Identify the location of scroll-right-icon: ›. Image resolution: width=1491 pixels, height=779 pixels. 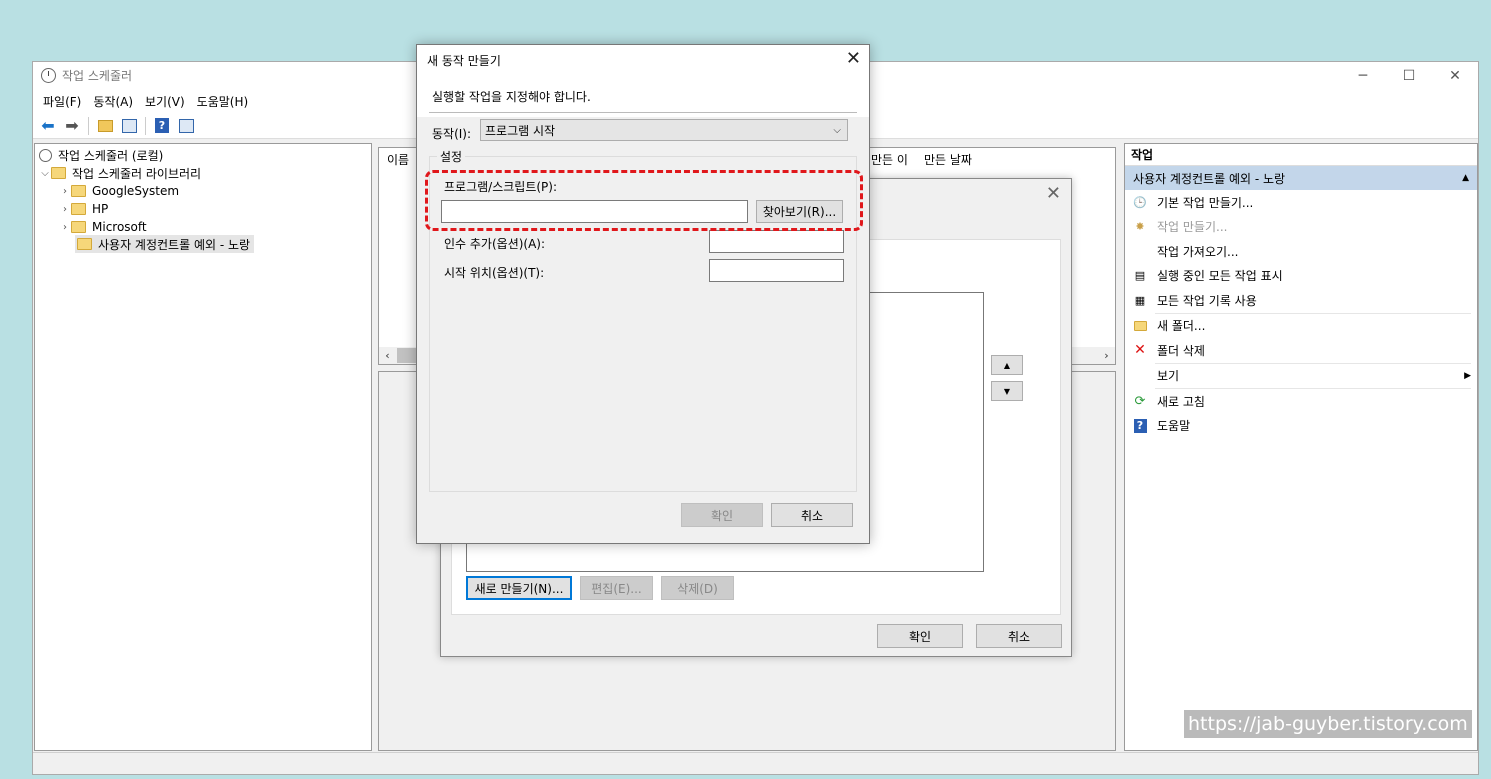
(1106, 355).